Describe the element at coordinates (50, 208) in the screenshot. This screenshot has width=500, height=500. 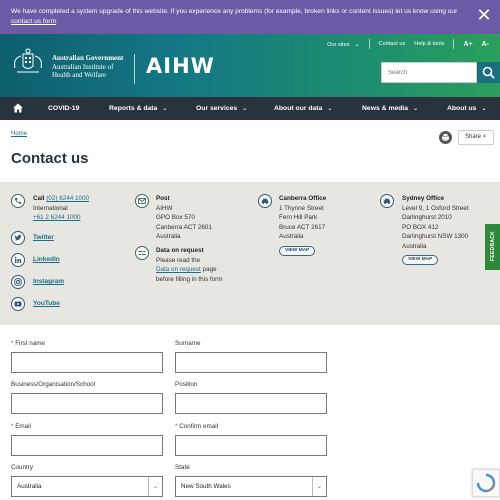
I see `international-label: International` at that location.